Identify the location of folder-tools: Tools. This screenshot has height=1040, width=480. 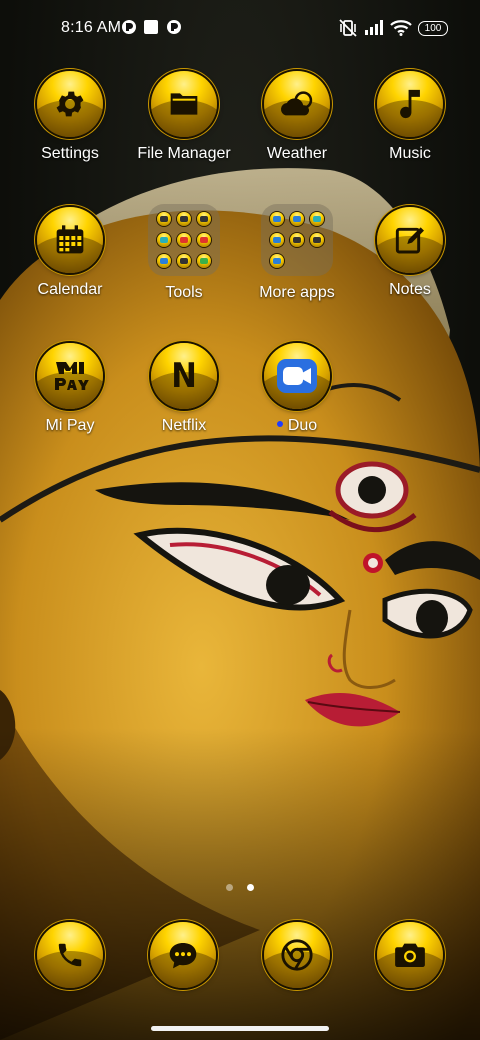
(184, 253).